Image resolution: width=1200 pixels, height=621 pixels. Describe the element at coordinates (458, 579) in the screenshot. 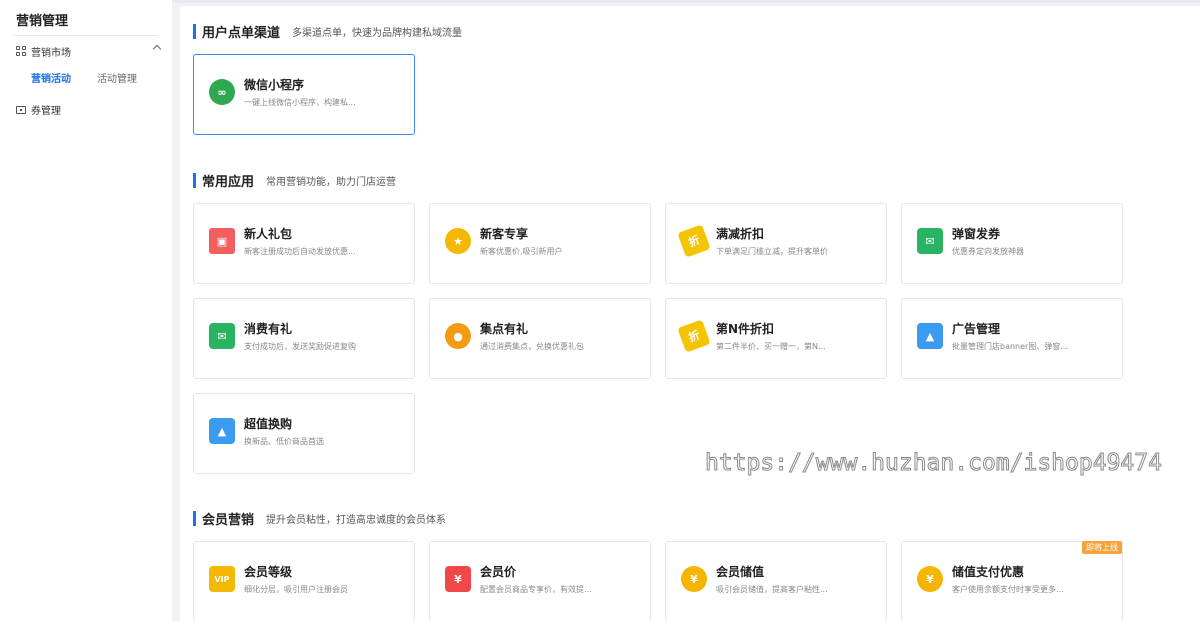

I see `price-card-icon: ¥` at that location.